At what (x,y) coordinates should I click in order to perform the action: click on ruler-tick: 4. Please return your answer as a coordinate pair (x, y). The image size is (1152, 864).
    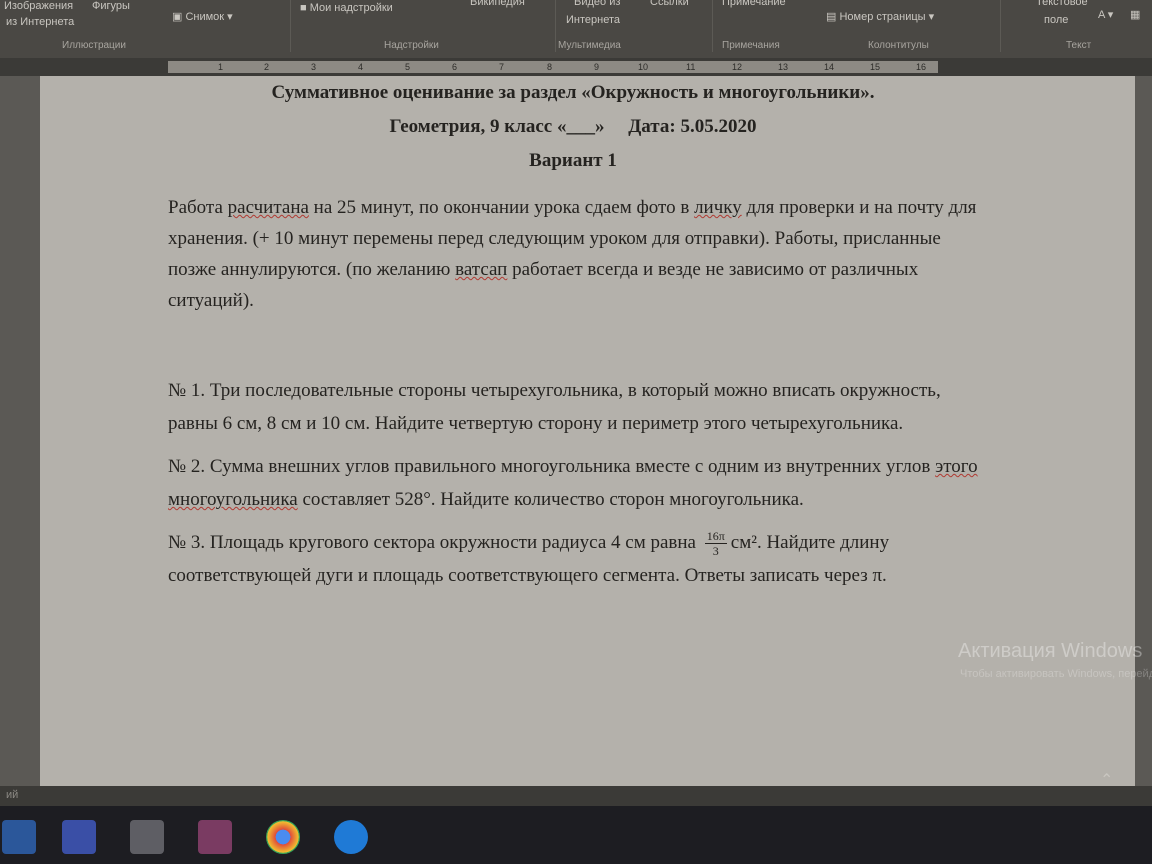
    Looking at the image, I should click on (361, 67).